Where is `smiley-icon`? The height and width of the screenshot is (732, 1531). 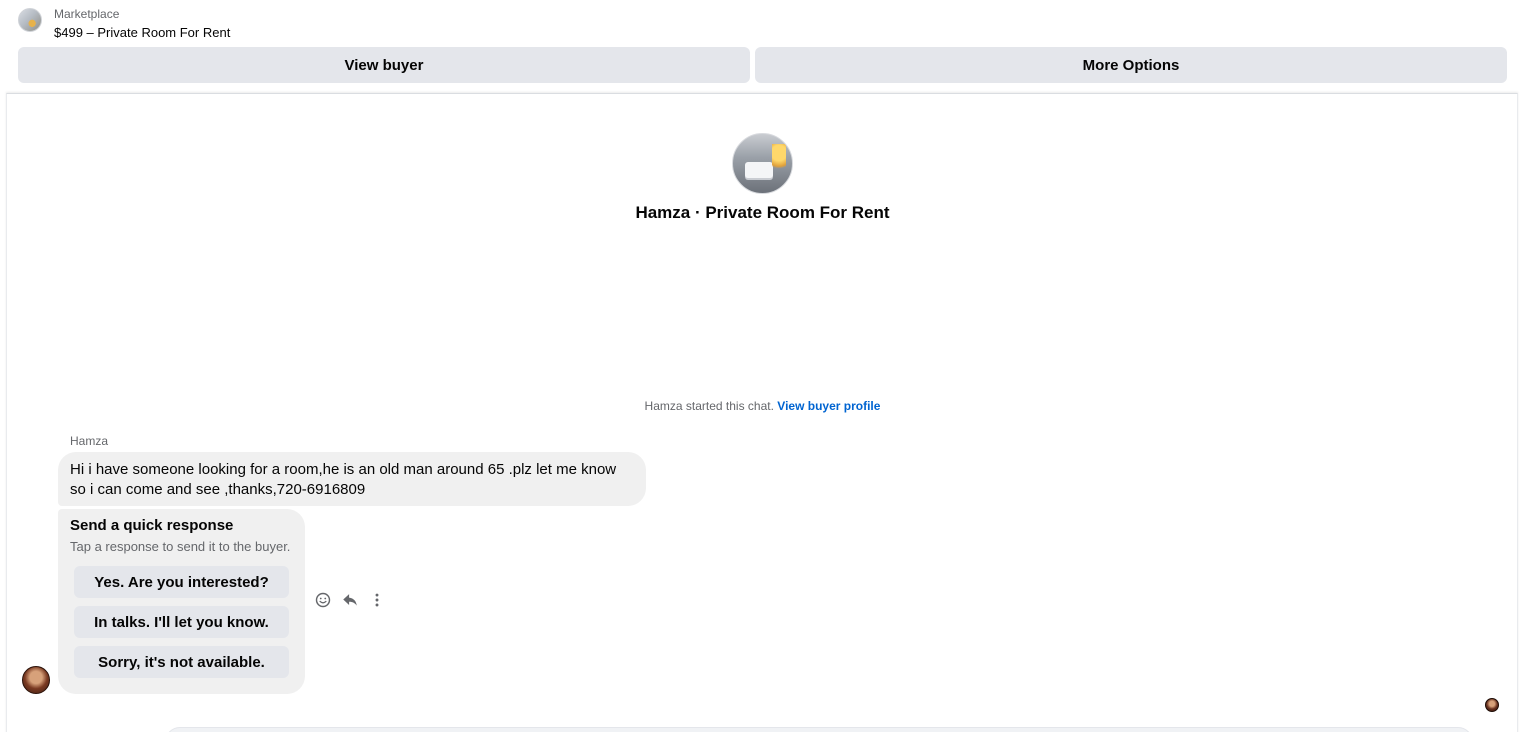 smiley-icon is located at coordinates (323, 600).